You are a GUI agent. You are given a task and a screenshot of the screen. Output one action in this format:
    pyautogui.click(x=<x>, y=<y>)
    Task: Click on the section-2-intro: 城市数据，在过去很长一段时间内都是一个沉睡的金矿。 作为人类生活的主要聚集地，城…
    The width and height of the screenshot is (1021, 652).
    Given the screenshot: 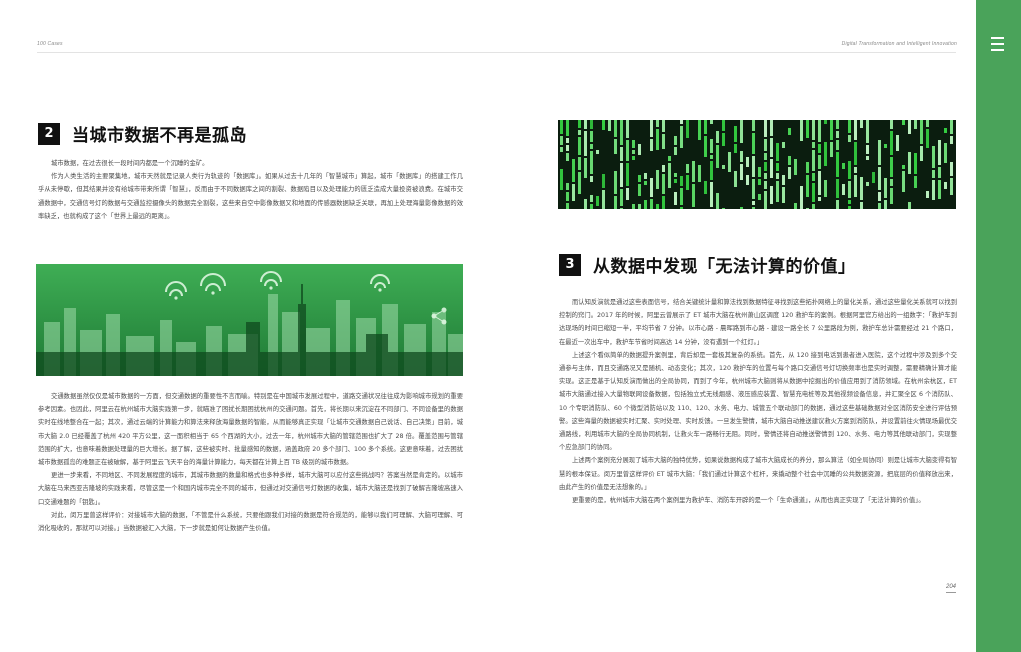 What is the action you would take?
    pyautogui.click(x=250, y=190)
    